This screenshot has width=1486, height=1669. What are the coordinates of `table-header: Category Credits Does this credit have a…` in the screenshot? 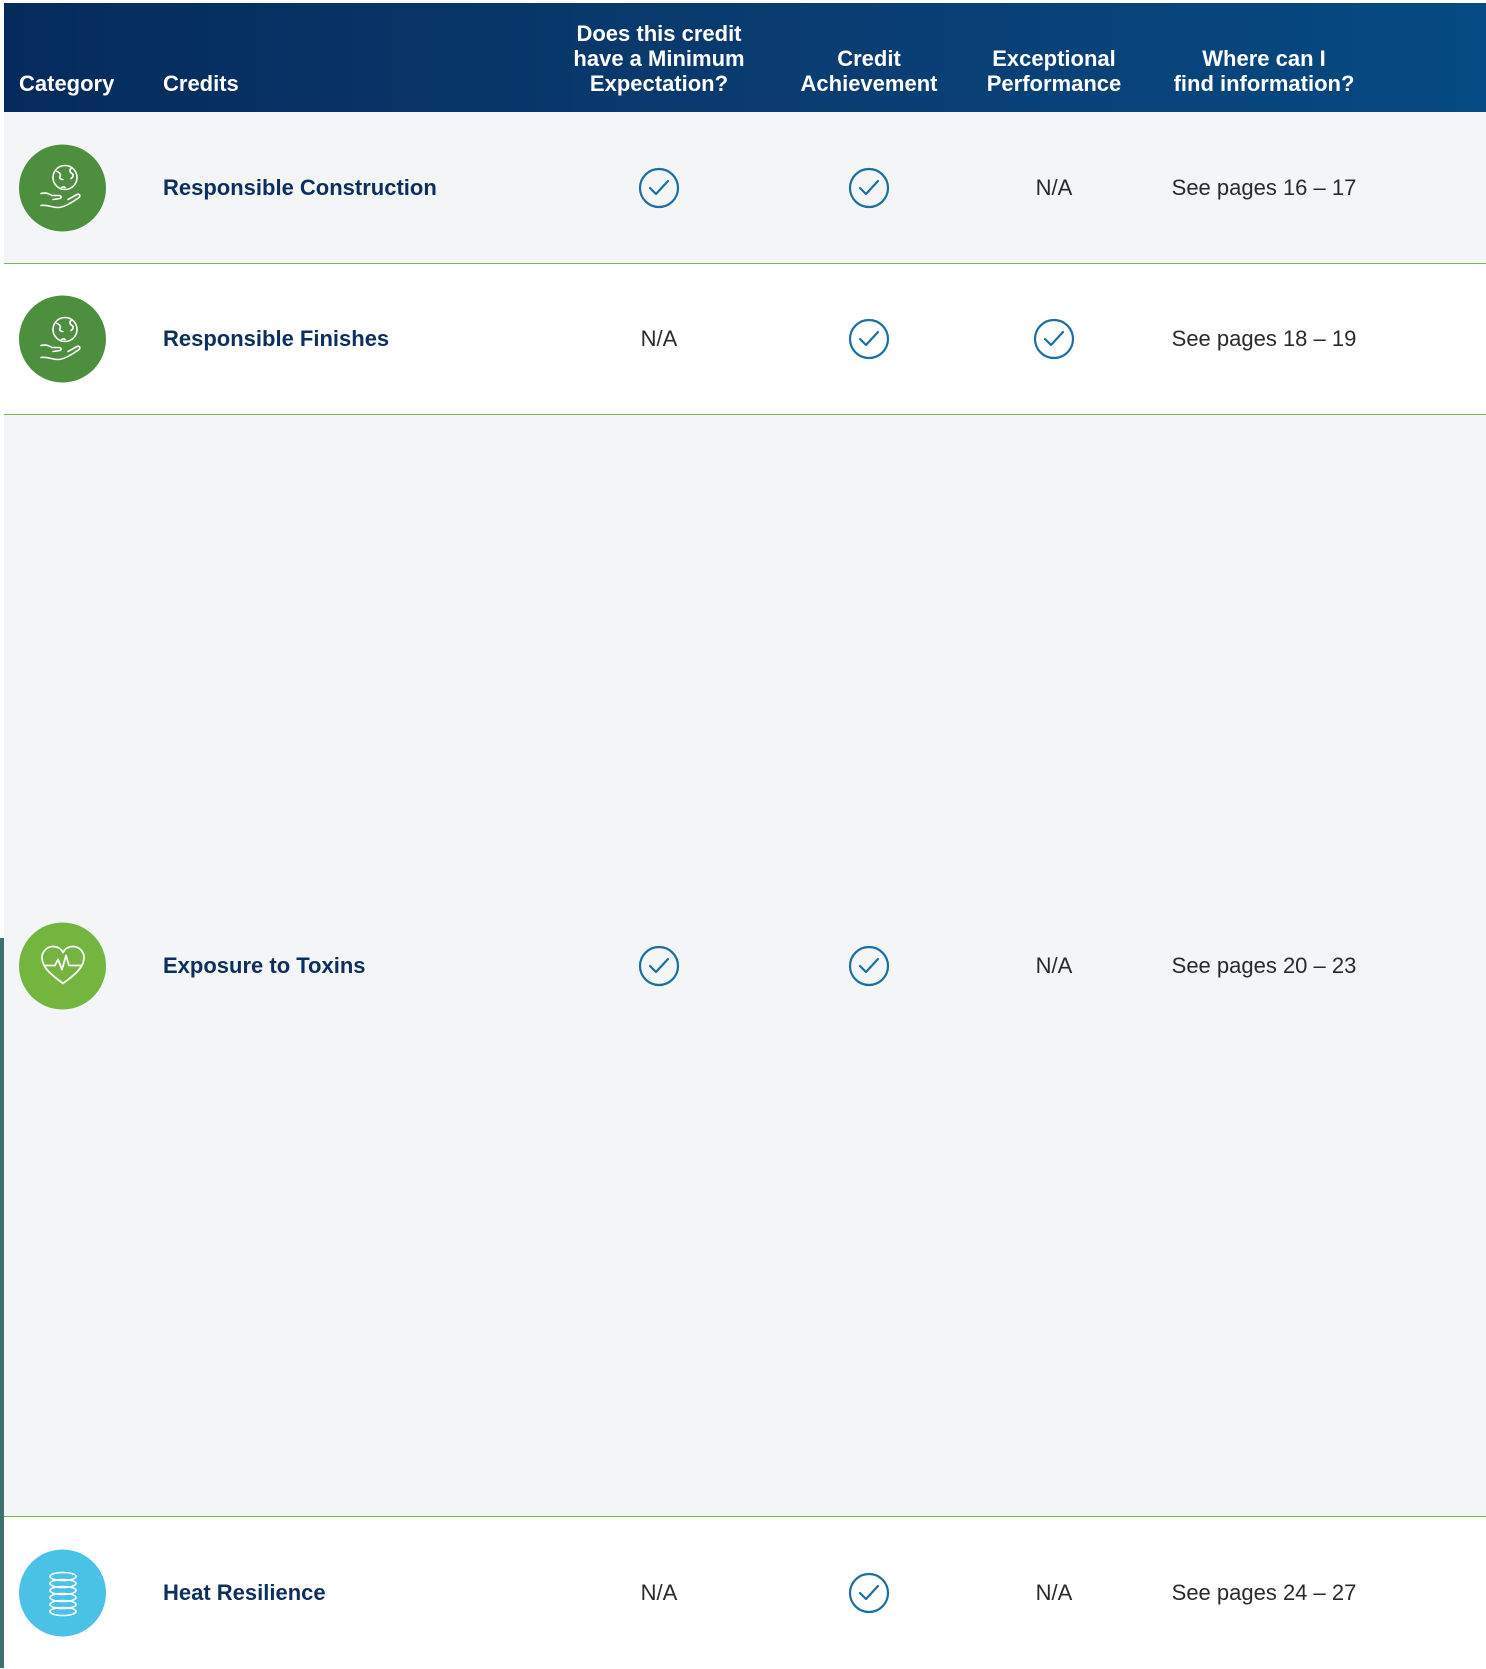 It's located at (745, 57).